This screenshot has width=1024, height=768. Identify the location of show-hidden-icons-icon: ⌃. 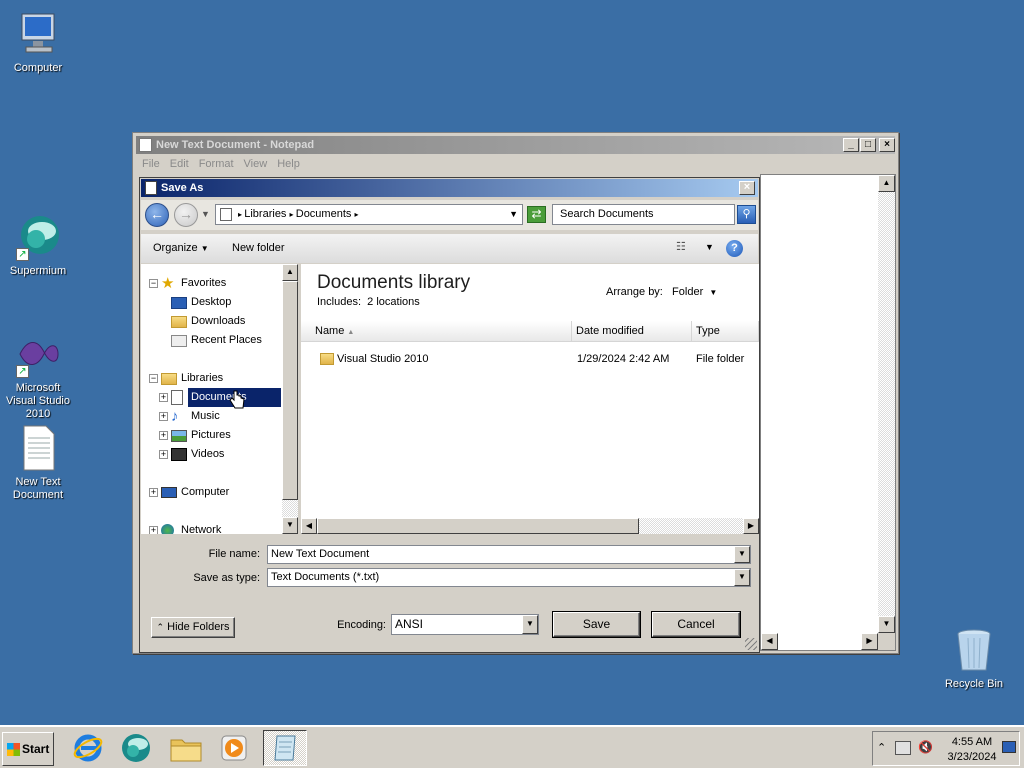
(881, 747).